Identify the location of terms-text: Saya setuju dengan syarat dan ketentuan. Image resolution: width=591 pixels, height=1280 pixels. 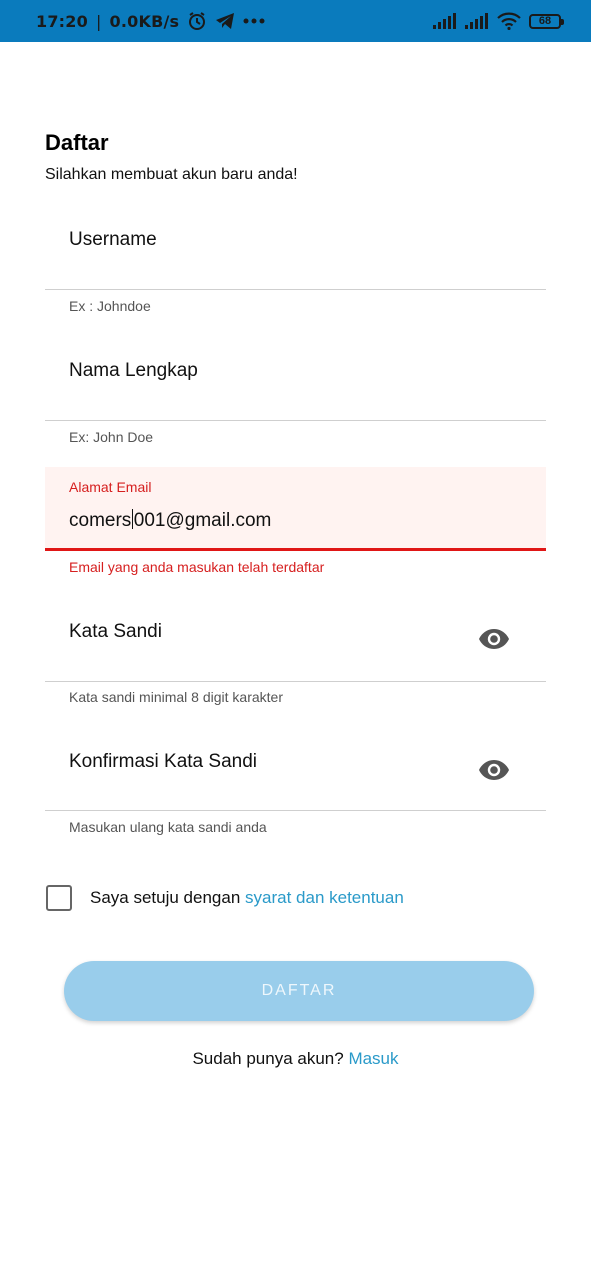
(247, 898).